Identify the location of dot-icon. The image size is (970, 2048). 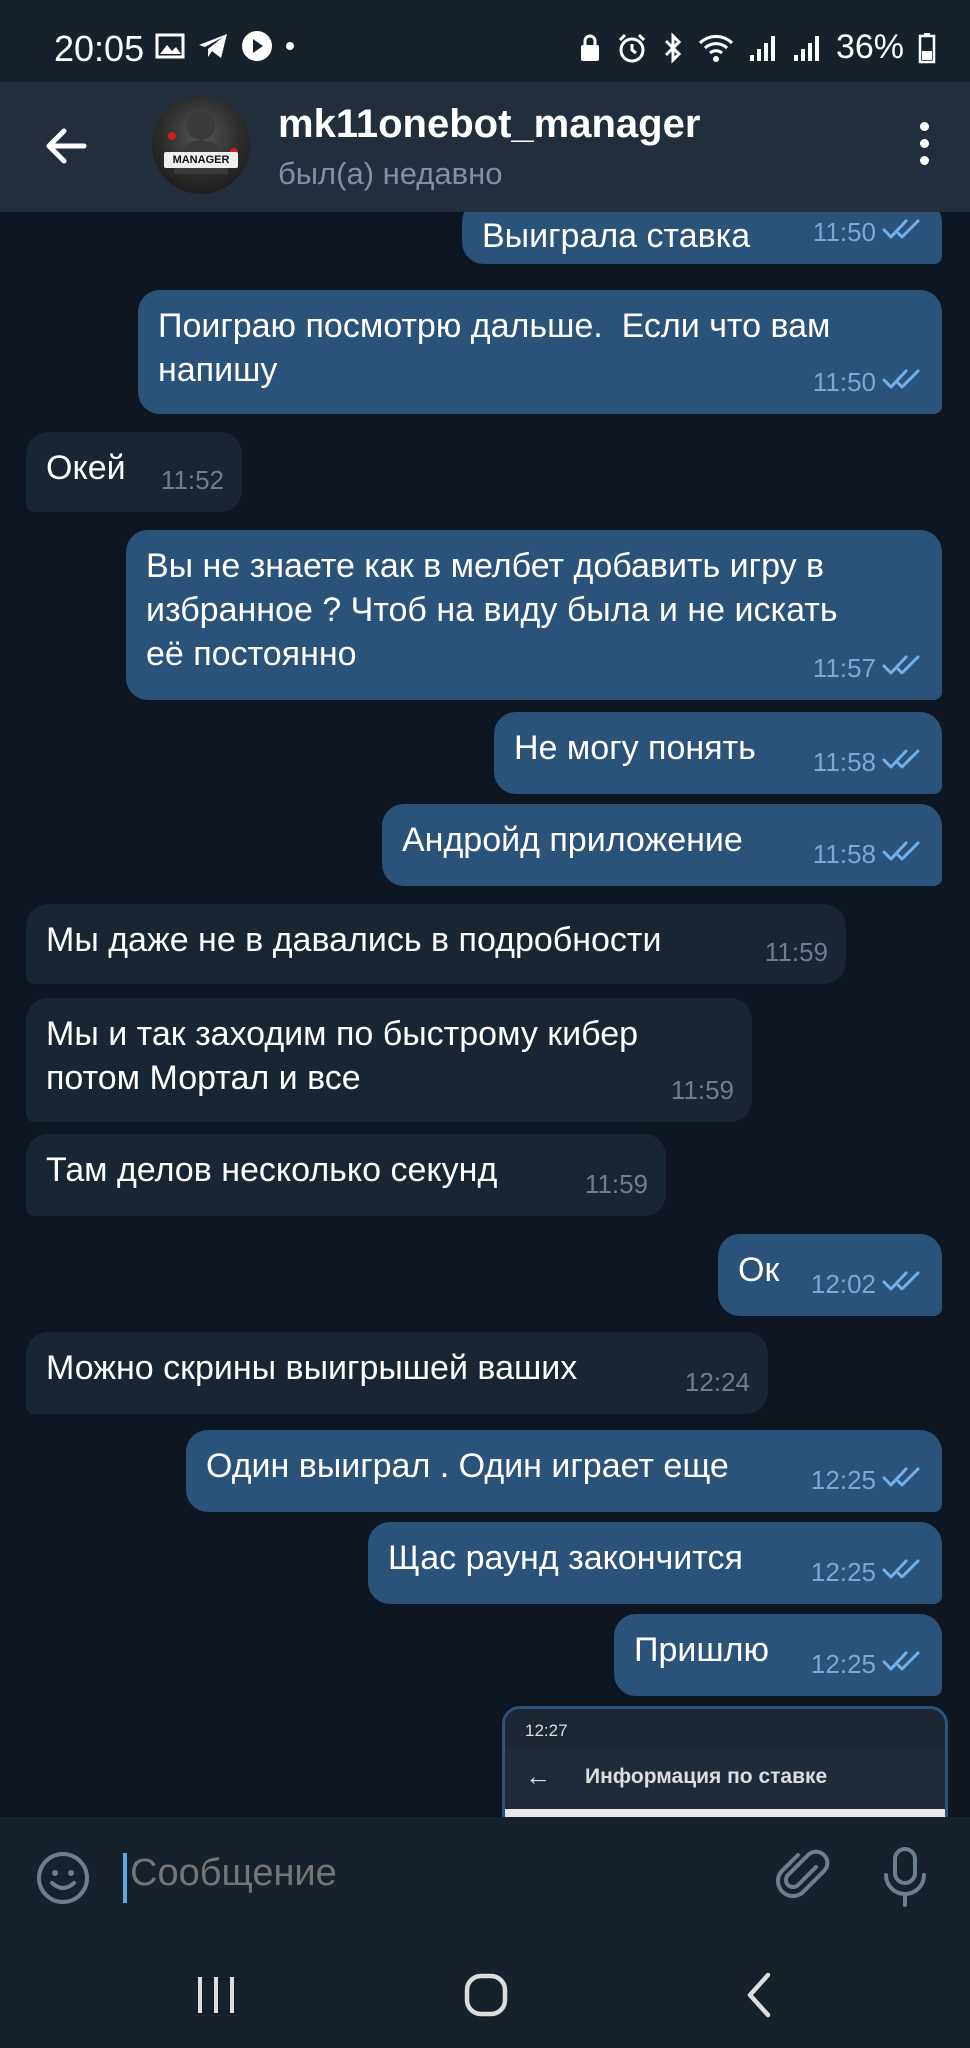
(290, 46).